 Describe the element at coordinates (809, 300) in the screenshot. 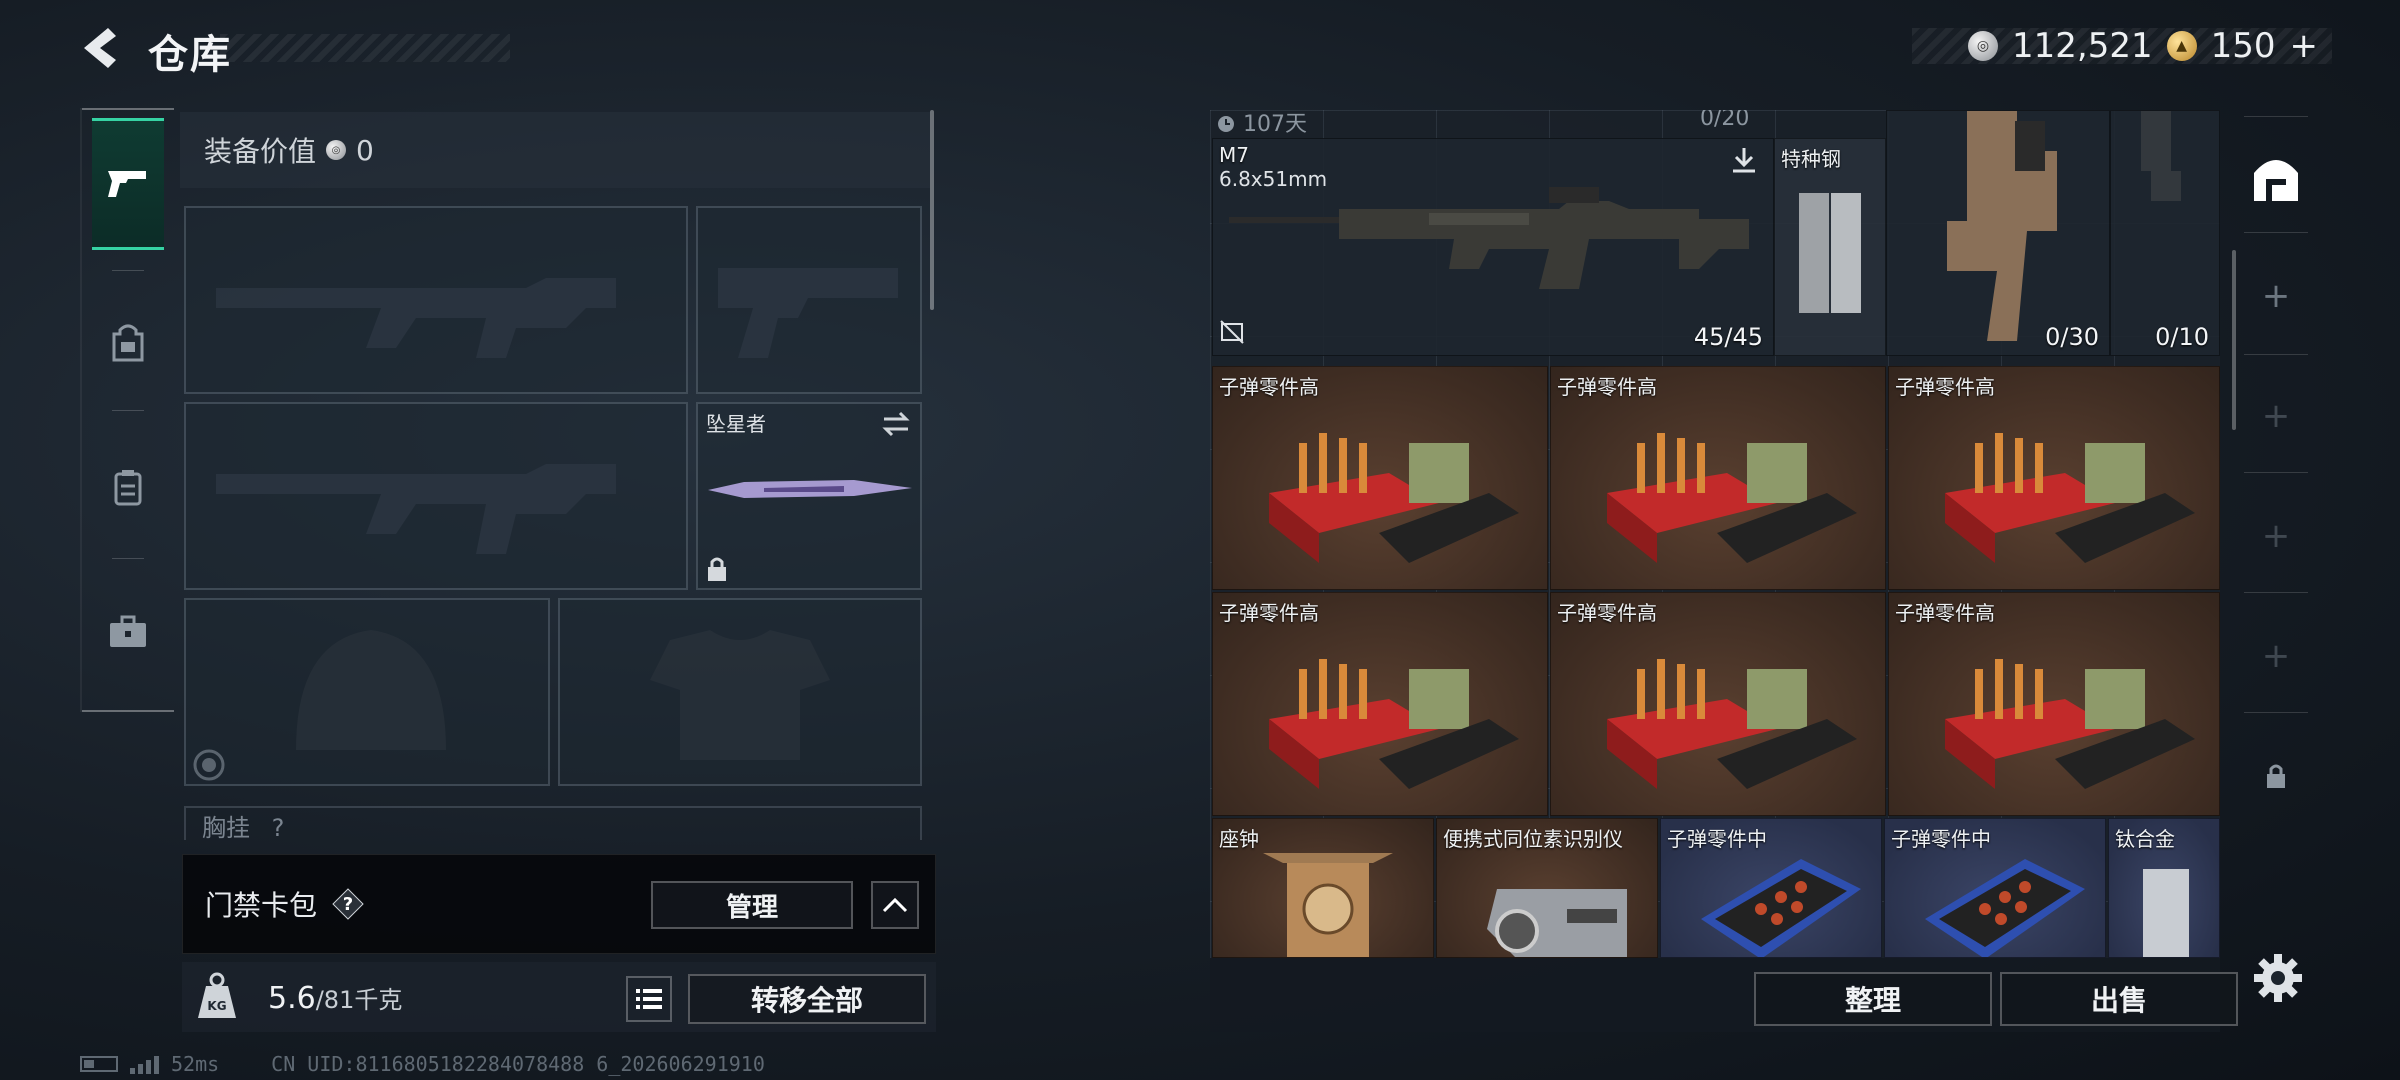

I see `pistol-slot` at that location.